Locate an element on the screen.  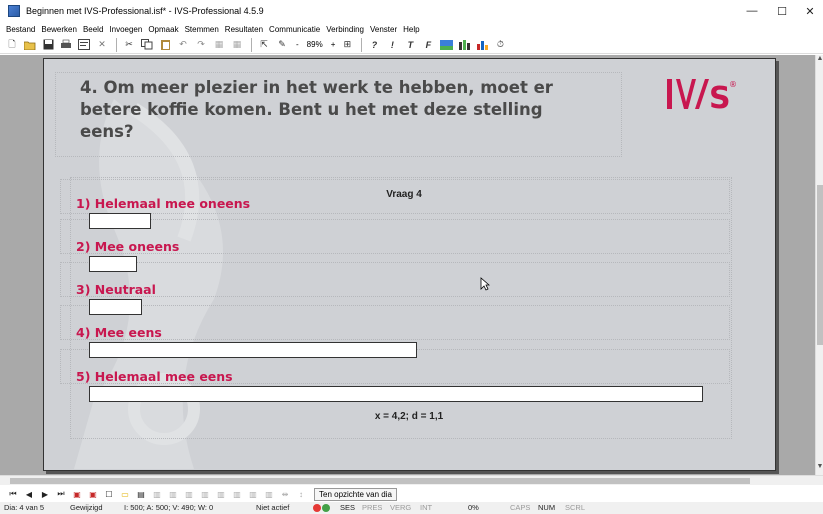
status-counts: I: 500; A: 500; V: 490; W: 0 is located at coordinates (169, 507).